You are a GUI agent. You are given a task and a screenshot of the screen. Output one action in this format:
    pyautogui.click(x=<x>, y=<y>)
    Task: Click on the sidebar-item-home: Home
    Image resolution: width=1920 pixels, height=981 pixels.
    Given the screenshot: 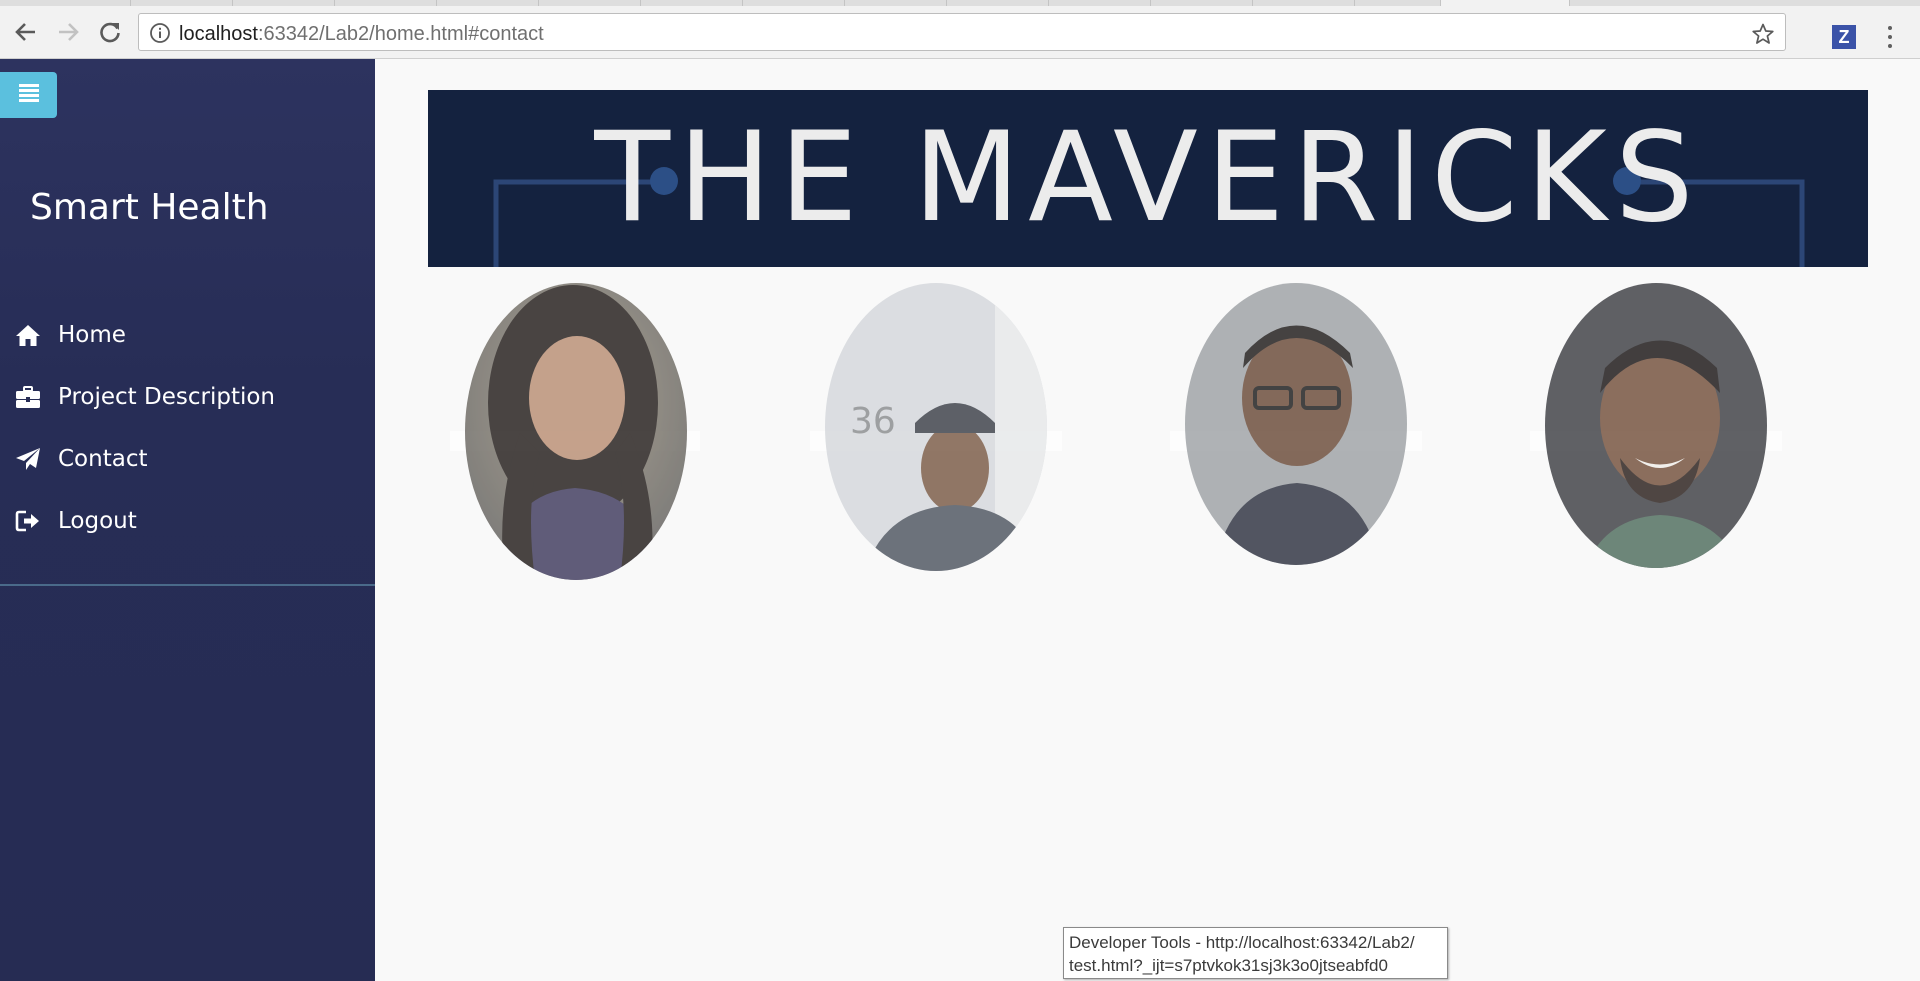 What is the action you would take?
    pyautogui.click(x=187, y=335)
    